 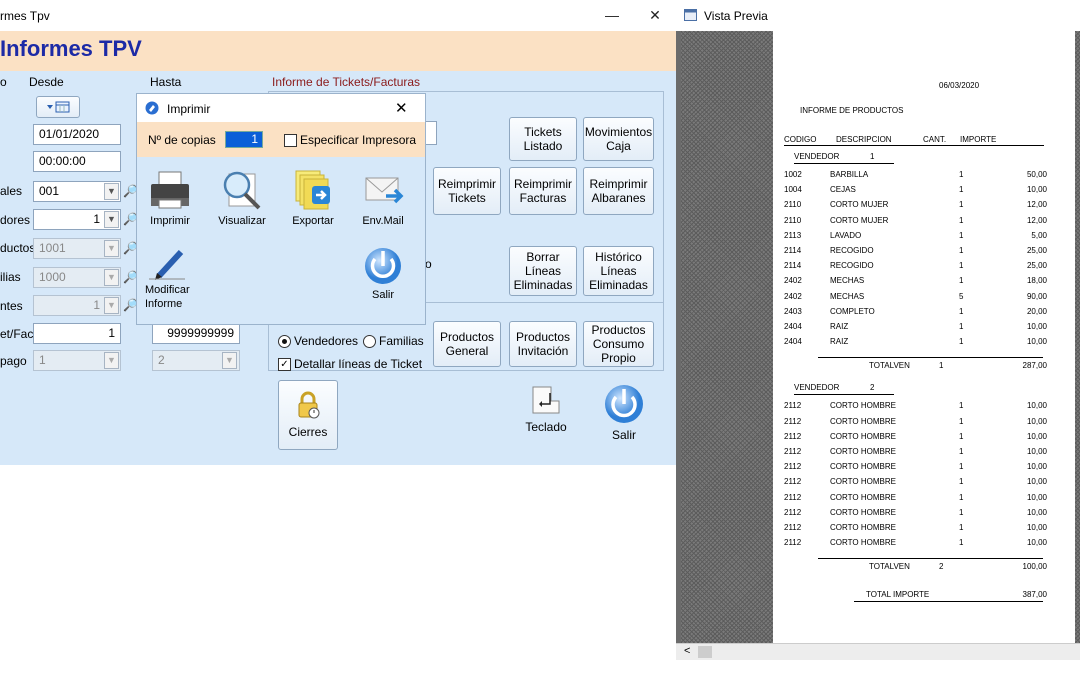 I want to click on productos-consumo-button: Productos Consumo Propio, so click(x=618, y=344).